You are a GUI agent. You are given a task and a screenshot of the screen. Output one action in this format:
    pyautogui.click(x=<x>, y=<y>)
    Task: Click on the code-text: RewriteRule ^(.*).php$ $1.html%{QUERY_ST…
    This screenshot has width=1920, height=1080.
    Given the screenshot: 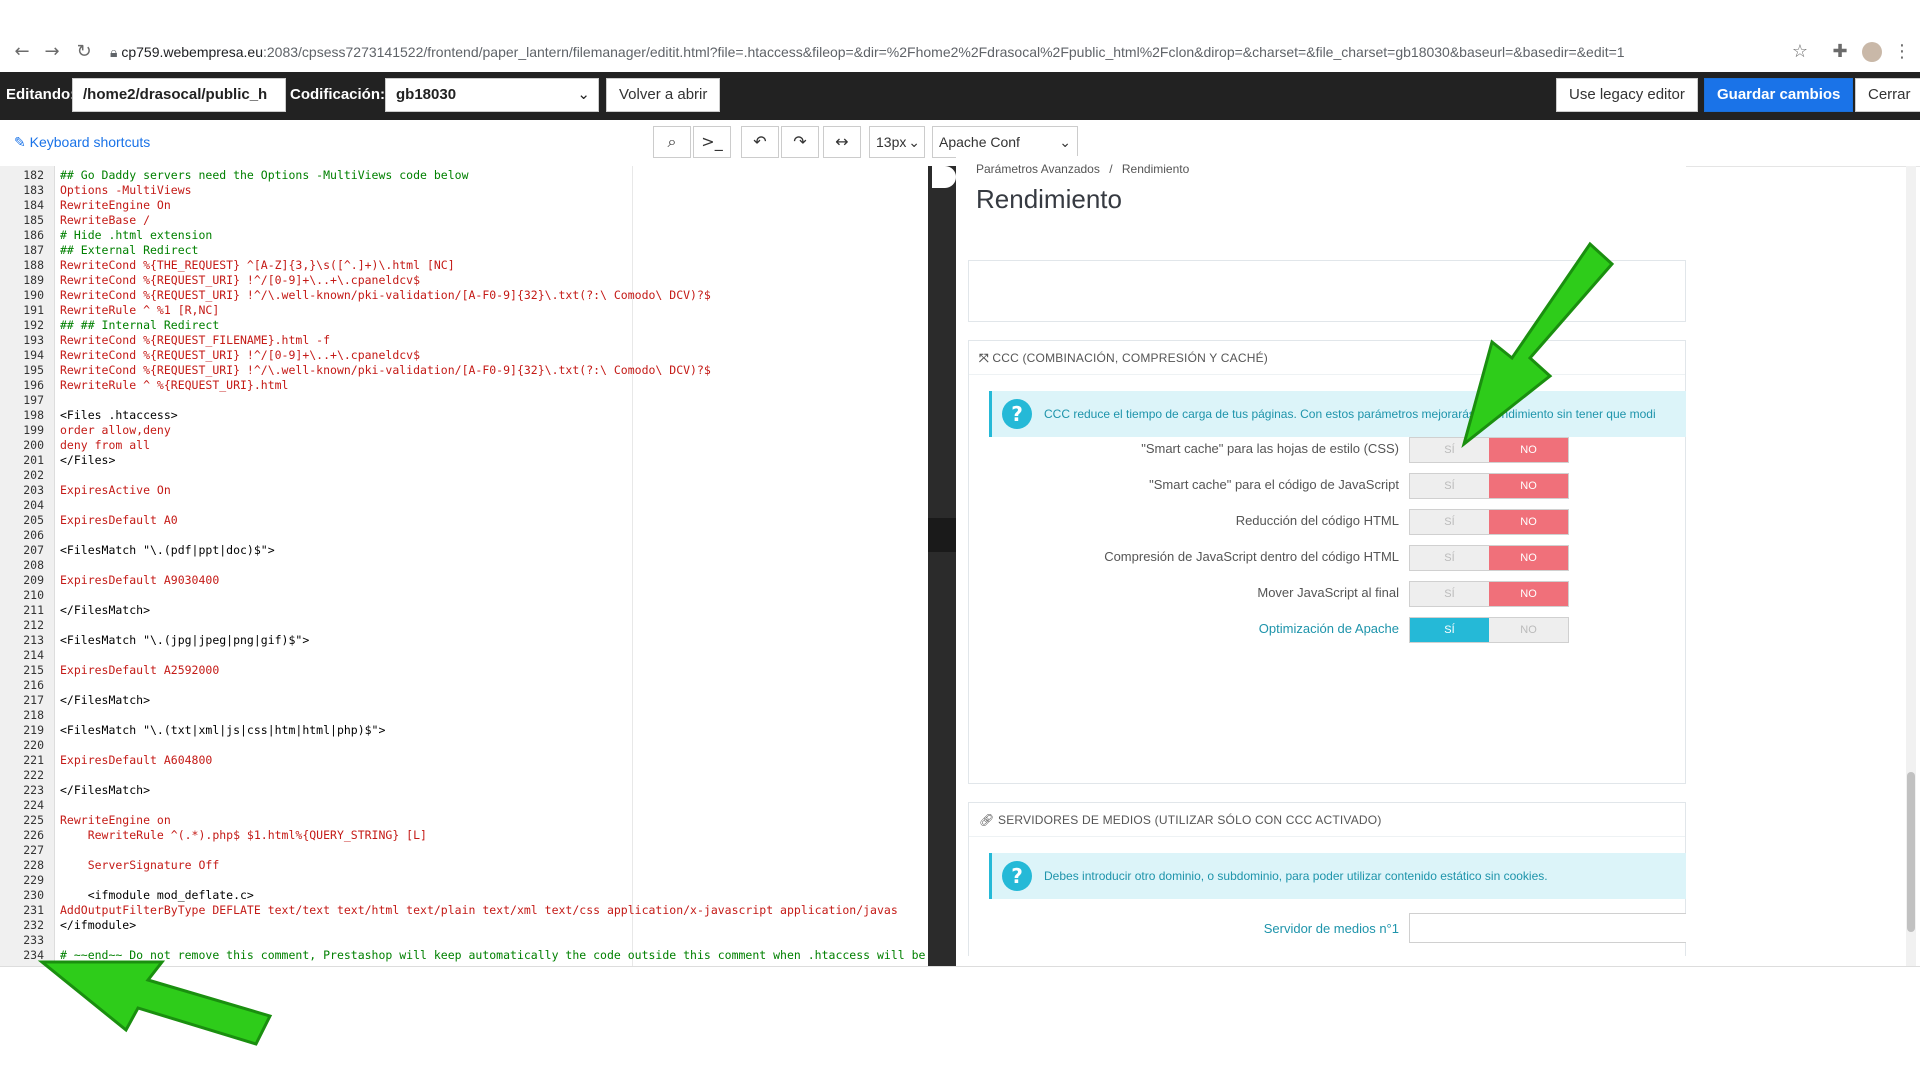 What is the action you would take?
    pyautogui.click(x=243, y=835)
    